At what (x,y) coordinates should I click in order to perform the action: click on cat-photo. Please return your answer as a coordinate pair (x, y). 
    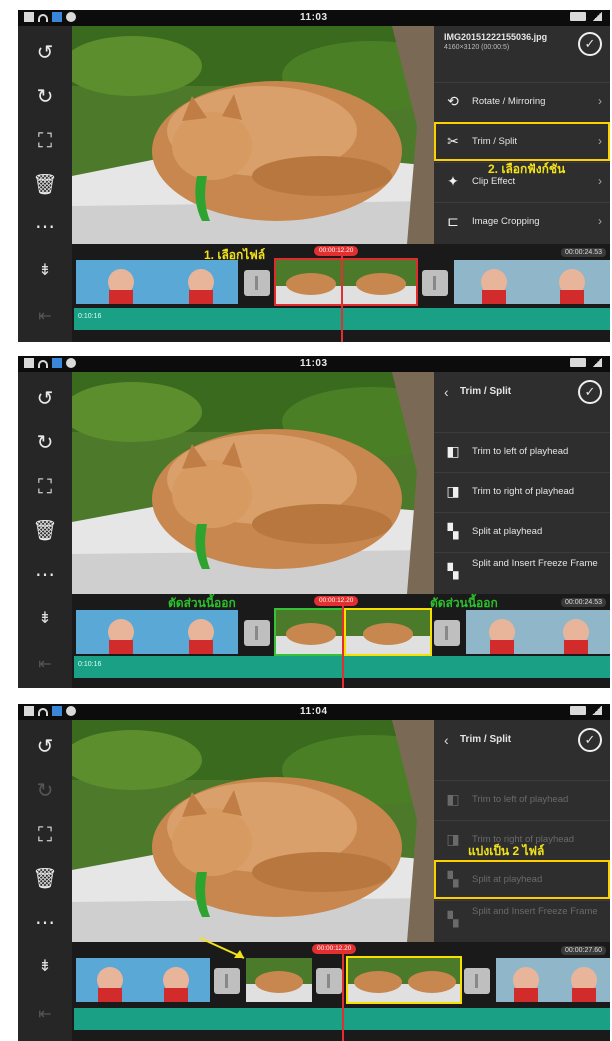
    Looking at the image, I should click on (253, 483).